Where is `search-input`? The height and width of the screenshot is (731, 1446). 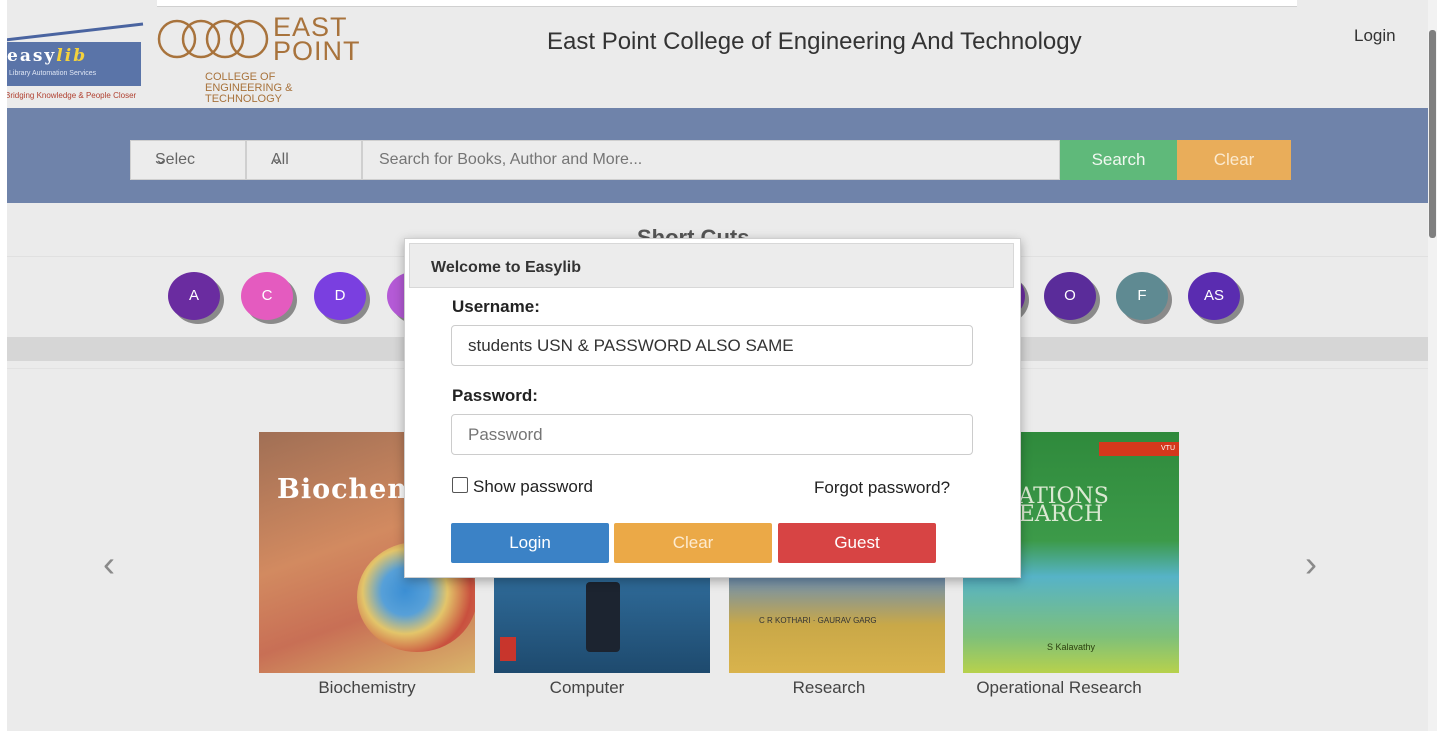 search-input is located at coordinates (711, 160).